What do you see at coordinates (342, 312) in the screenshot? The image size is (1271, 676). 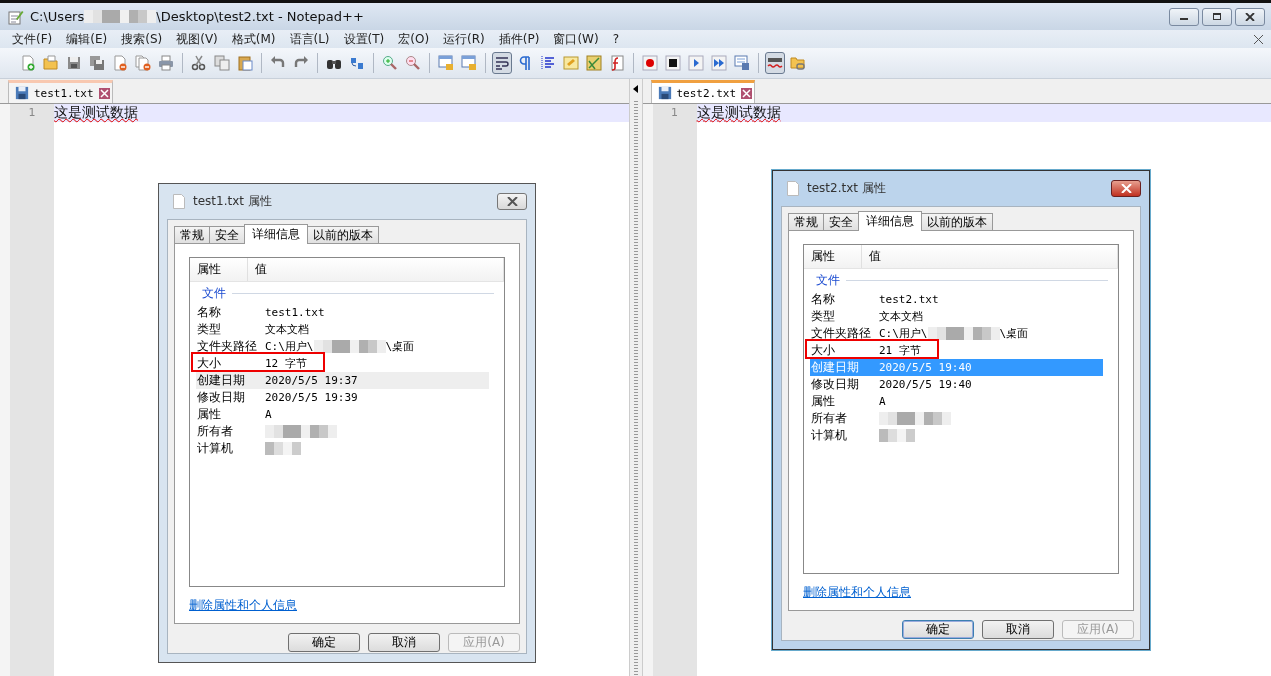 I see `list-row: 名称 test1.txt` at bounding box center [342, 312].